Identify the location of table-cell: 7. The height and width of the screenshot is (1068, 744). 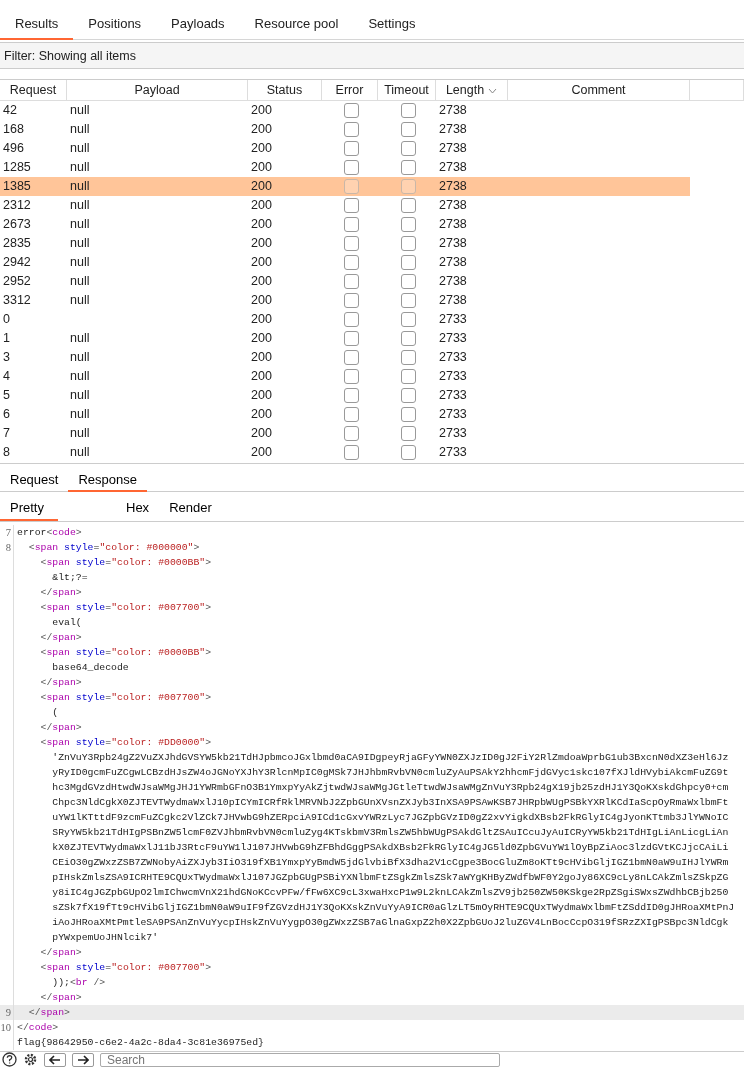
(6, 433).